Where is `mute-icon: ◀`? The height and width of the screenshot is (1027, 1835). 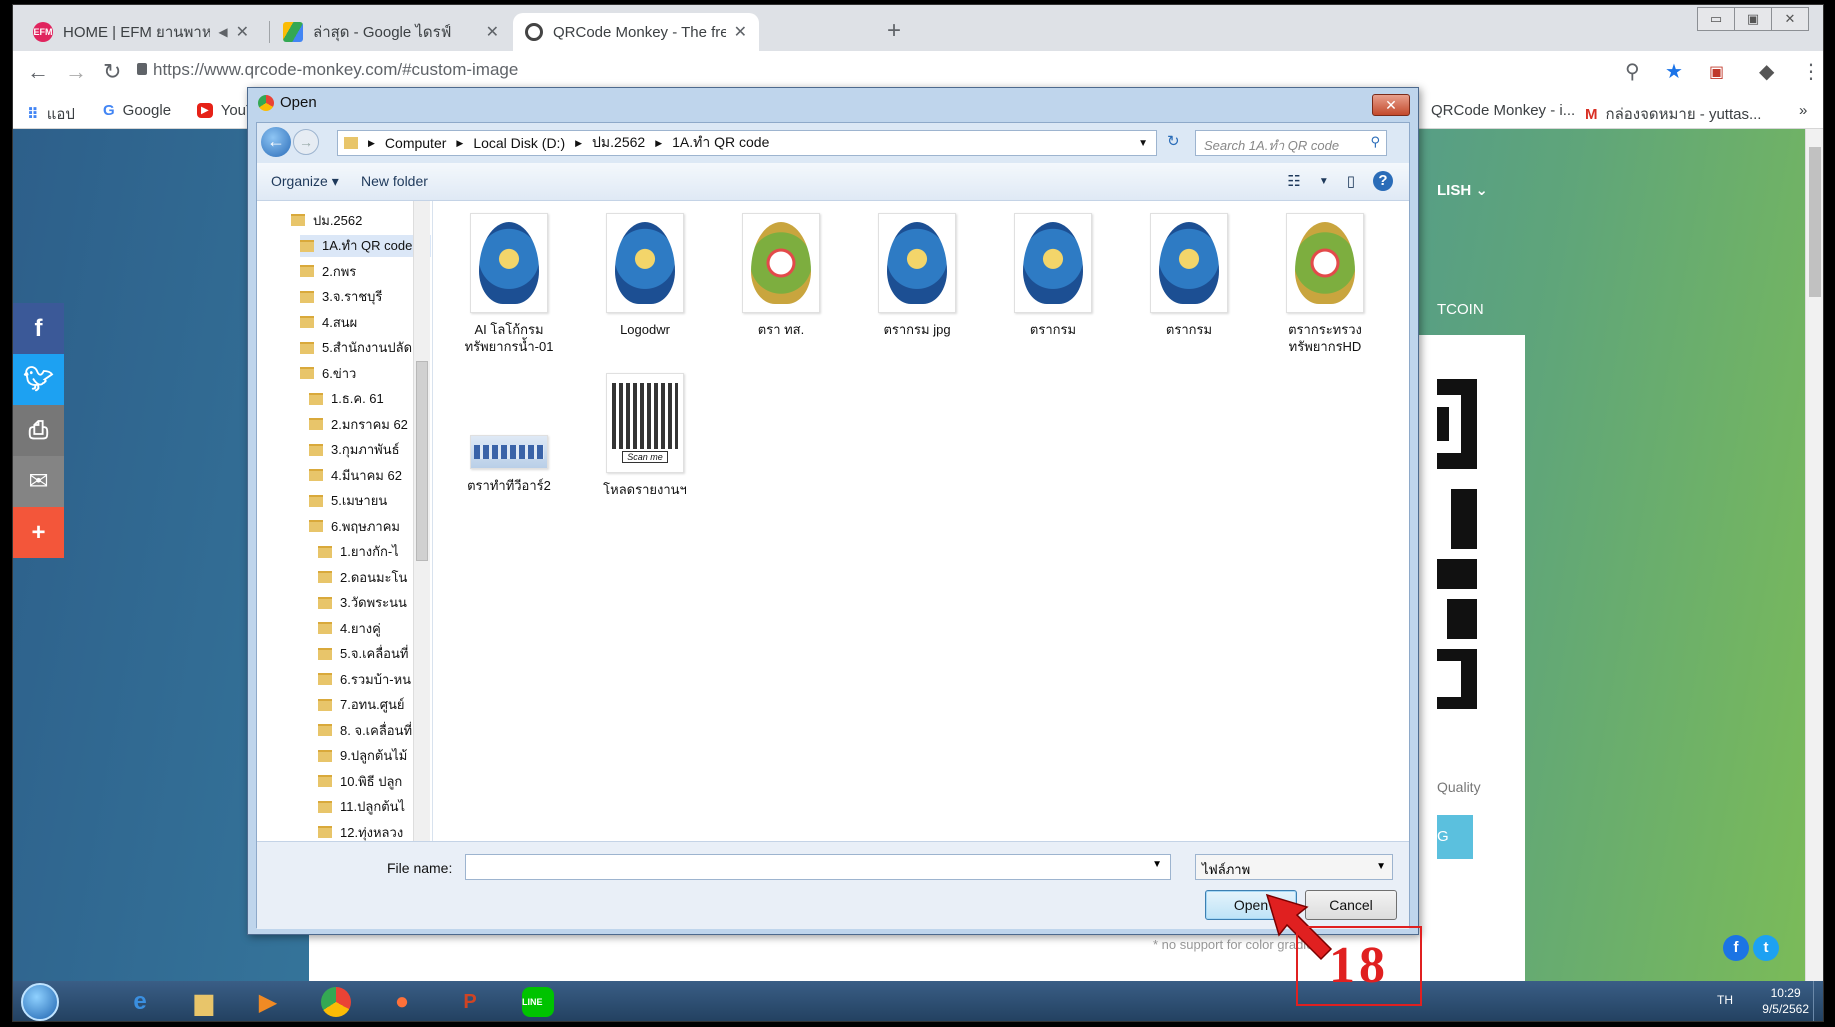
mute-icon: ◀ is located at coordinates (222, 32).